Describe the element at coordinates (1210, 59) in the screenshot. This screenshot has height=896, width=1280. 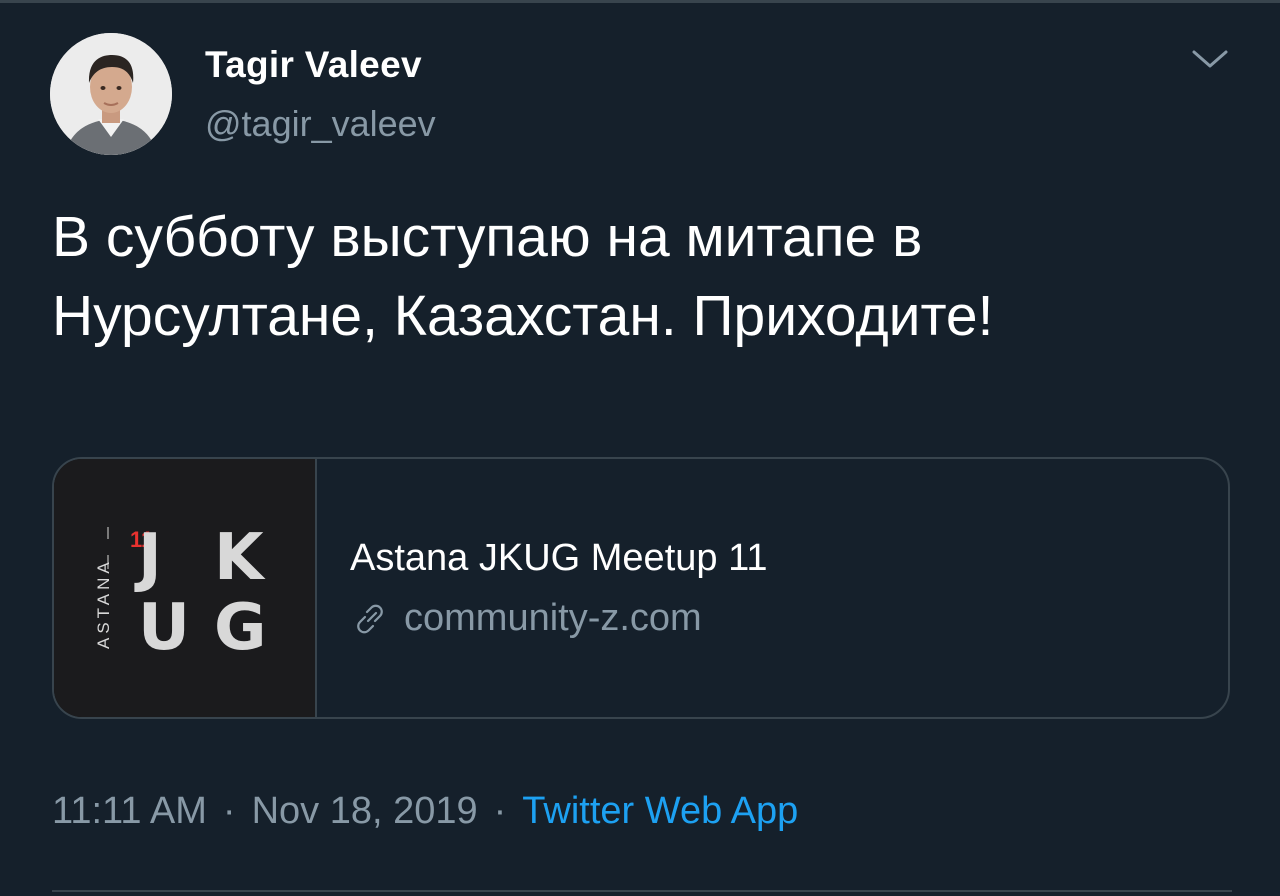
I see `chevron-down-icon` at that location.